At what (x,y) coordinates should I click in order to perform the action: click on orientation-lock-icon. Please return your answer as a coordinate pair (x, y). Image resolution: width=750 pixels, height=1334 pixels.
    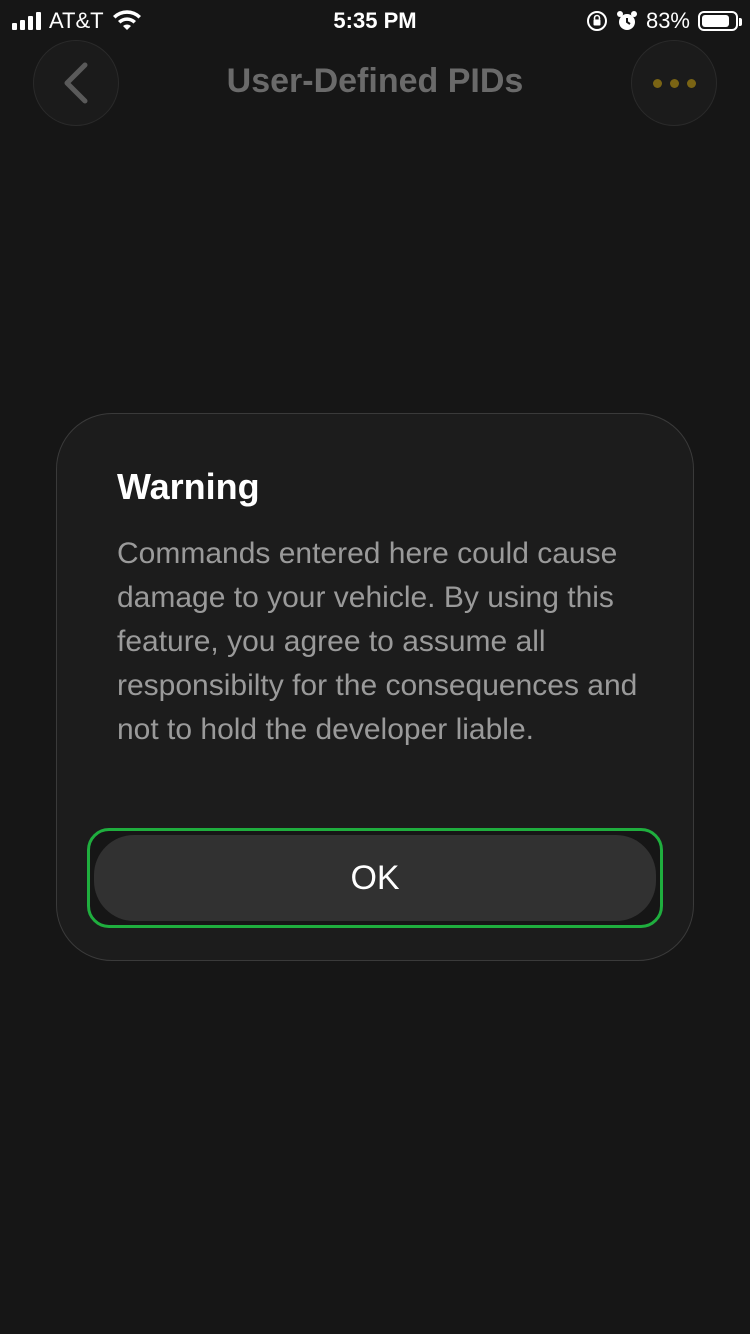
    Looking at the image, I should click on (596, 21).